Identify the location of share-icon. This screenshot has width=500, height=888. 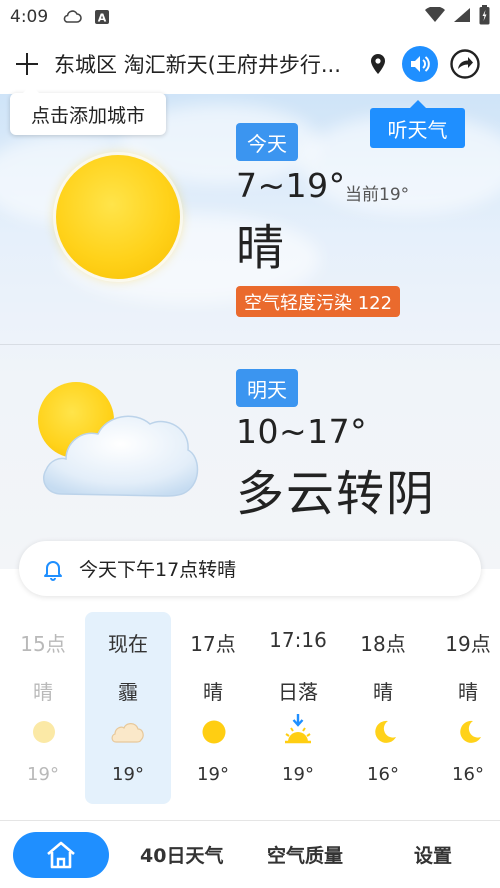
(465, 64).